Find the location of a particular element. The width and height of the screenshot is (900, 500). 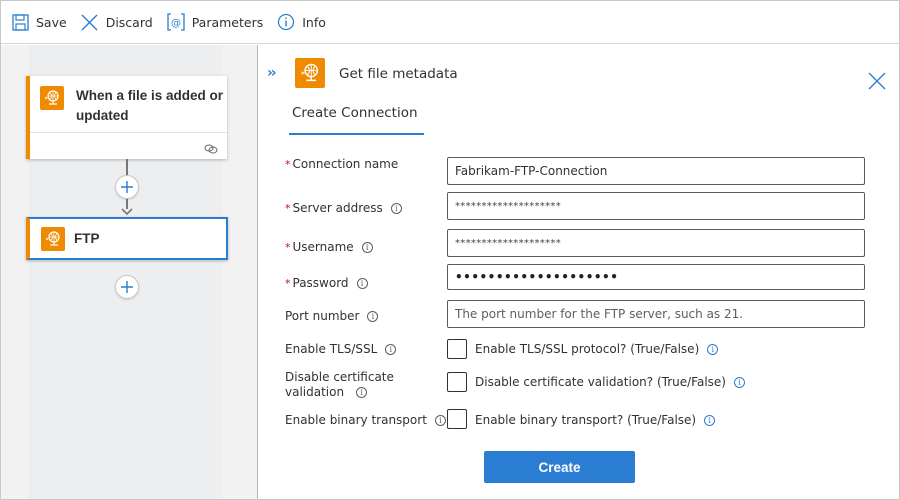

disable-cert-checkbox is located at coordinates (457, 382).